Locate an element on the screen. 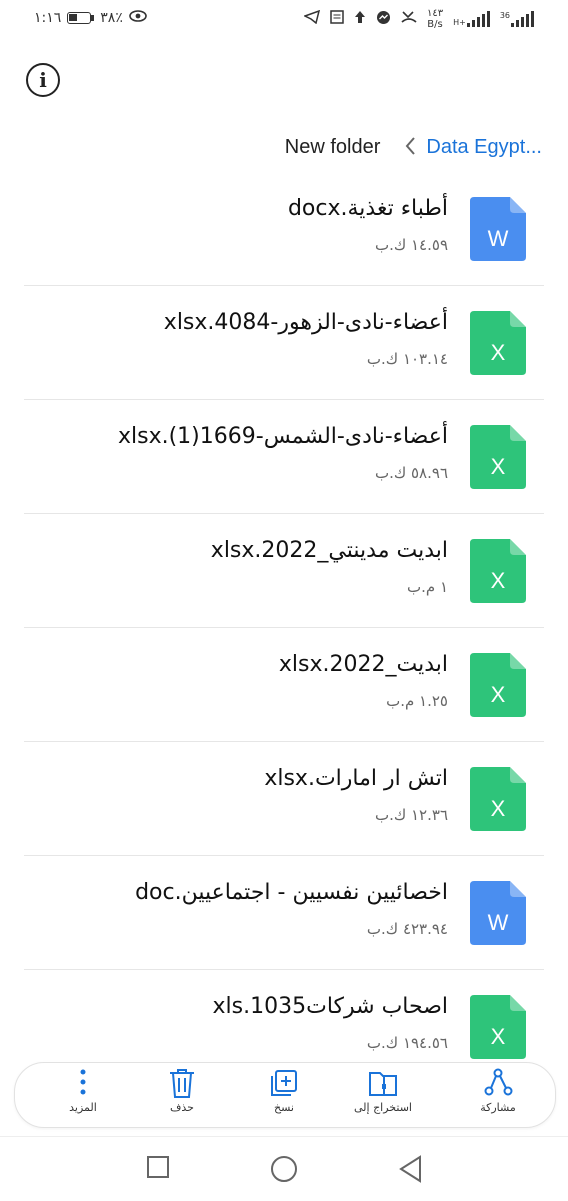  back-button is located at coordinates (411, 1171).